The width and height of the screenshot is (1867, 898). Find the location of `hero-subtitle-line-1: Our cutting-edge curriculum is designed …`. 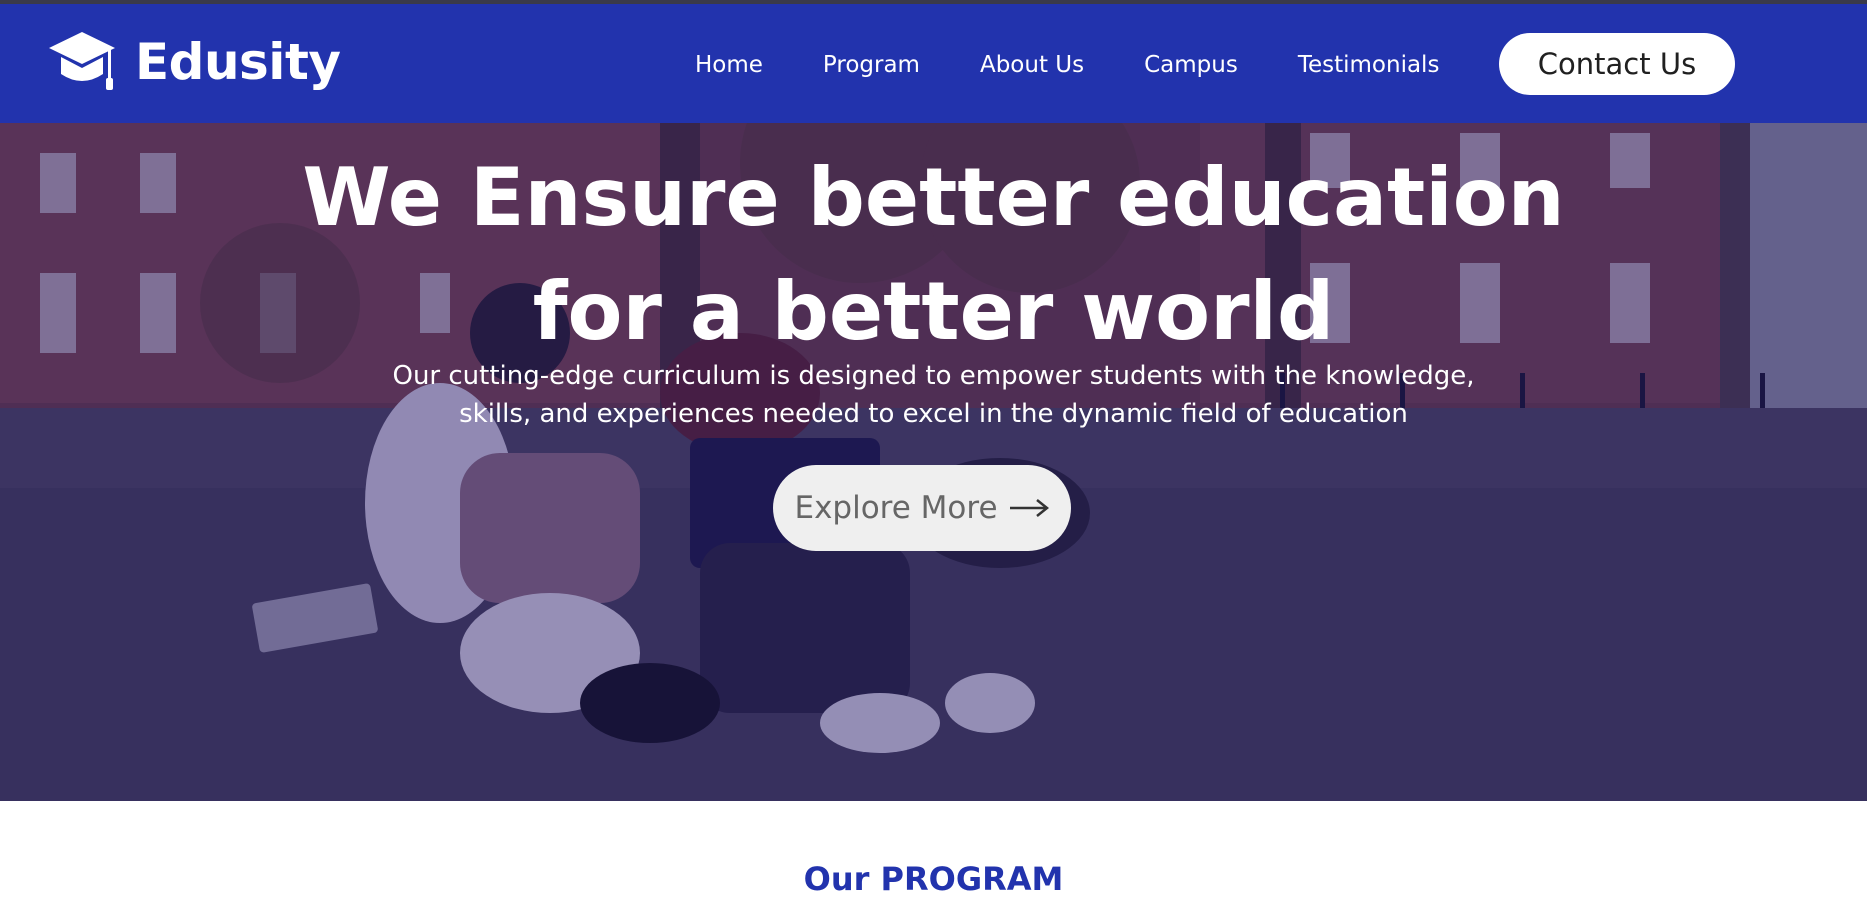

hero-subtitle-line-1: Our cutting-edge curriculum is designed … is located at coordinates (933, 376).